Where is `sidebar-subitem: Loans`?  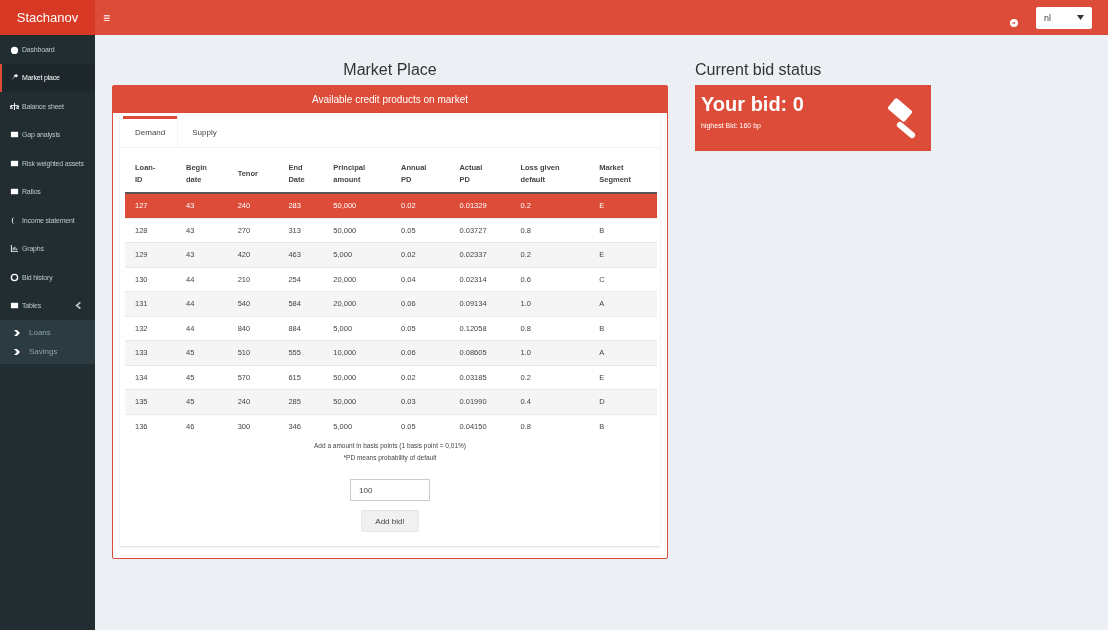
sidebar-subitem: Loans is located at coordinates (47, 332).